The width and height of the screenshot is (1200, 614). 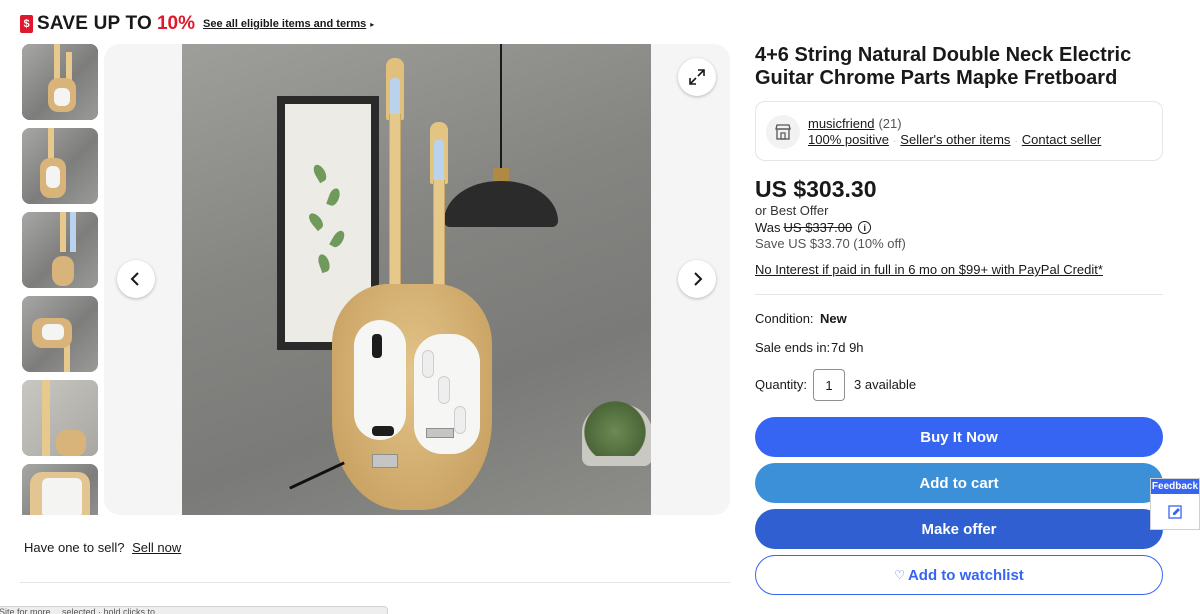 What do you see at coordinates (793, 347) in the screenshot?
I see `sale-ends-label: Sale ends in:` at bounding box center [793, 347].